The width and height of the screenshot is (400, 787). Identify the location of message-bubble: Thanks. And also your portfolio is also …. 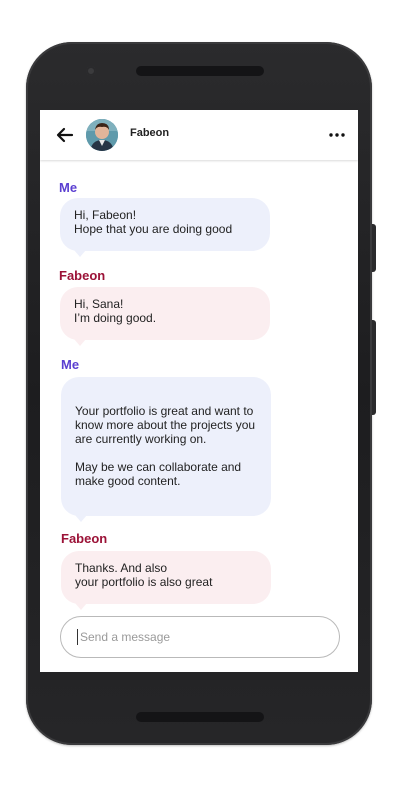
(166, 580).